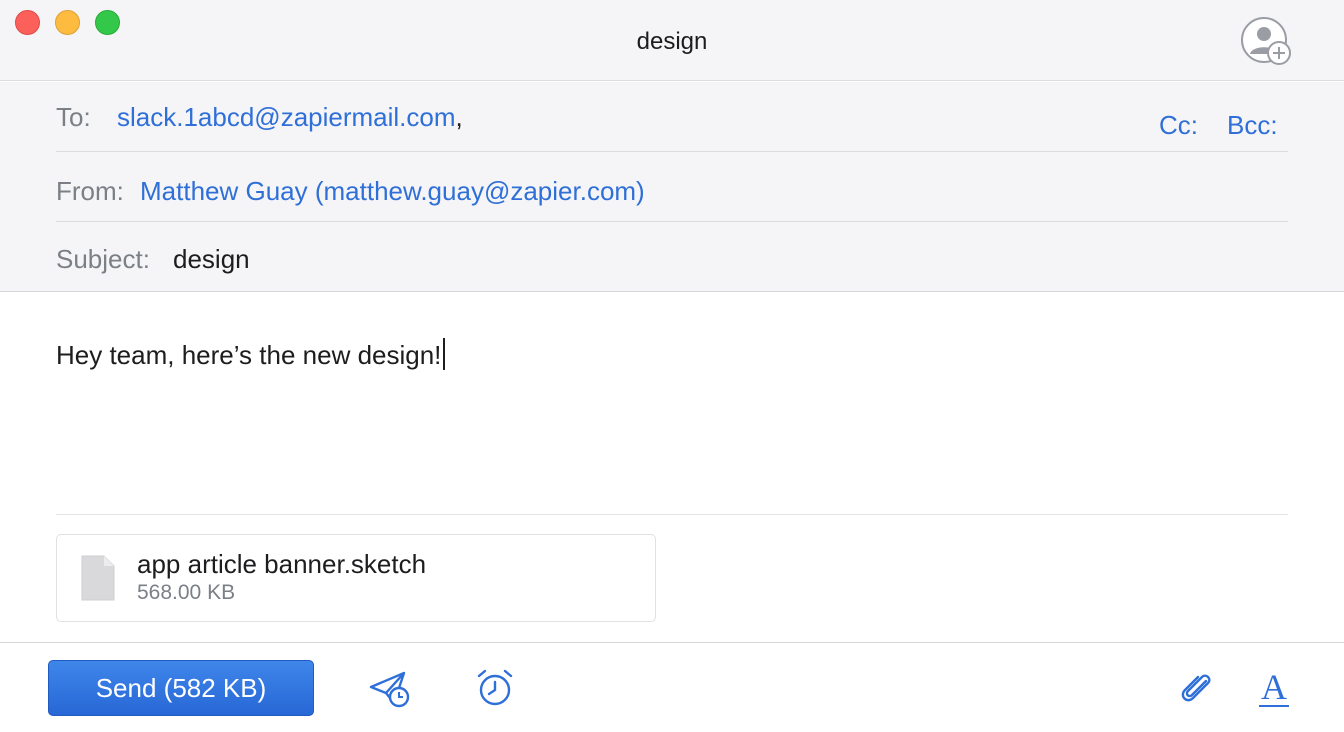 This screenshot has height=732, width=1344. I want to click on to-label: To:, so click(73, 117).